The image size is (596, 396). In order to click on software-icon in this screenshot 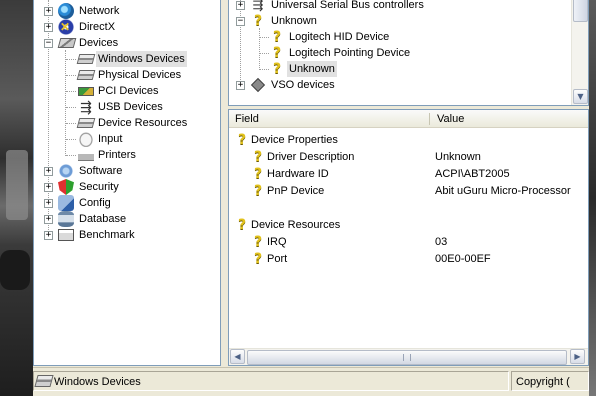, I will do `click(66, 171)`.